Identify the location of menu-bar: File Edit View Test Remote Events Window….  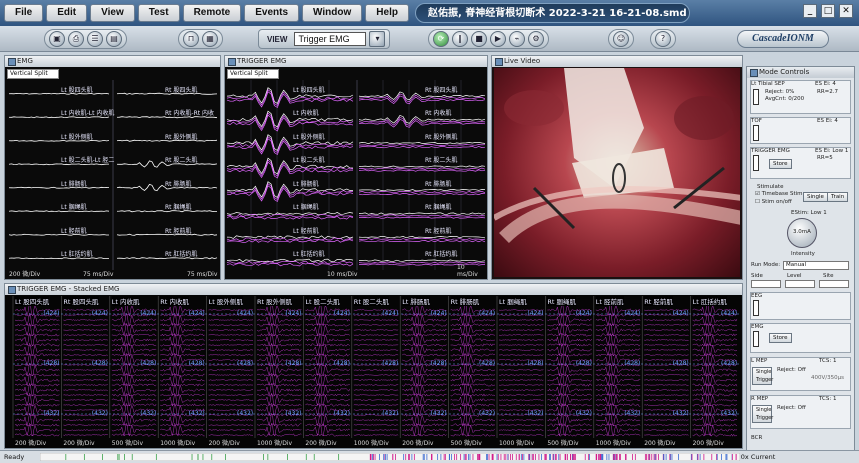
(206, 13).